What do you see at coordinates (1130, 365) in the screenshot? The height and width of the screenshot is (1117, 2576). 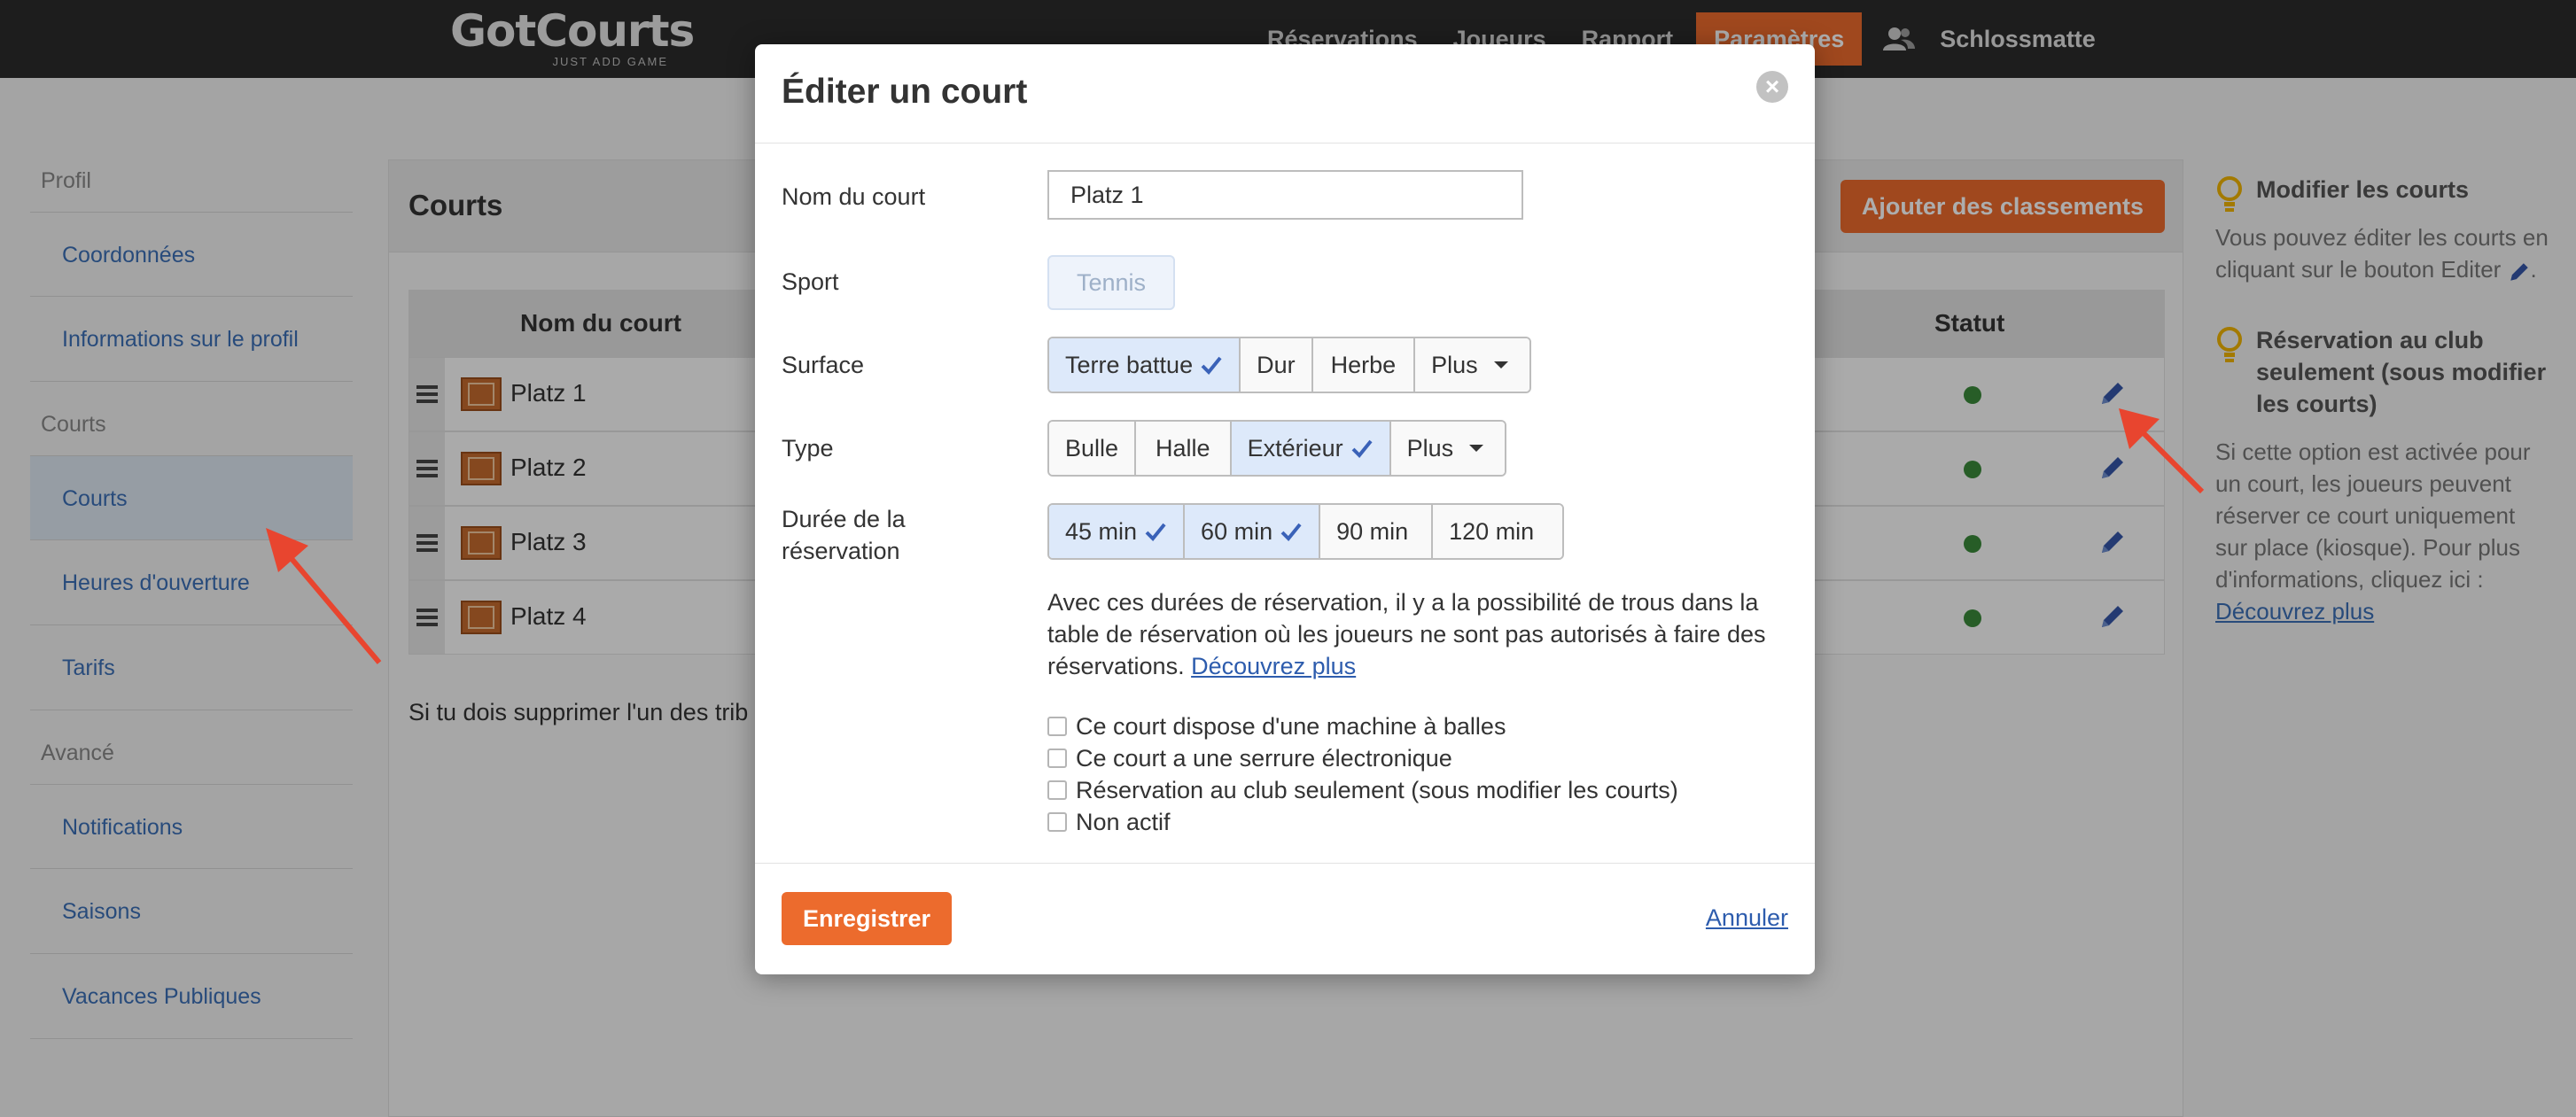 I see `segment-label: Terre battue` at bounding box center [1130, 365].